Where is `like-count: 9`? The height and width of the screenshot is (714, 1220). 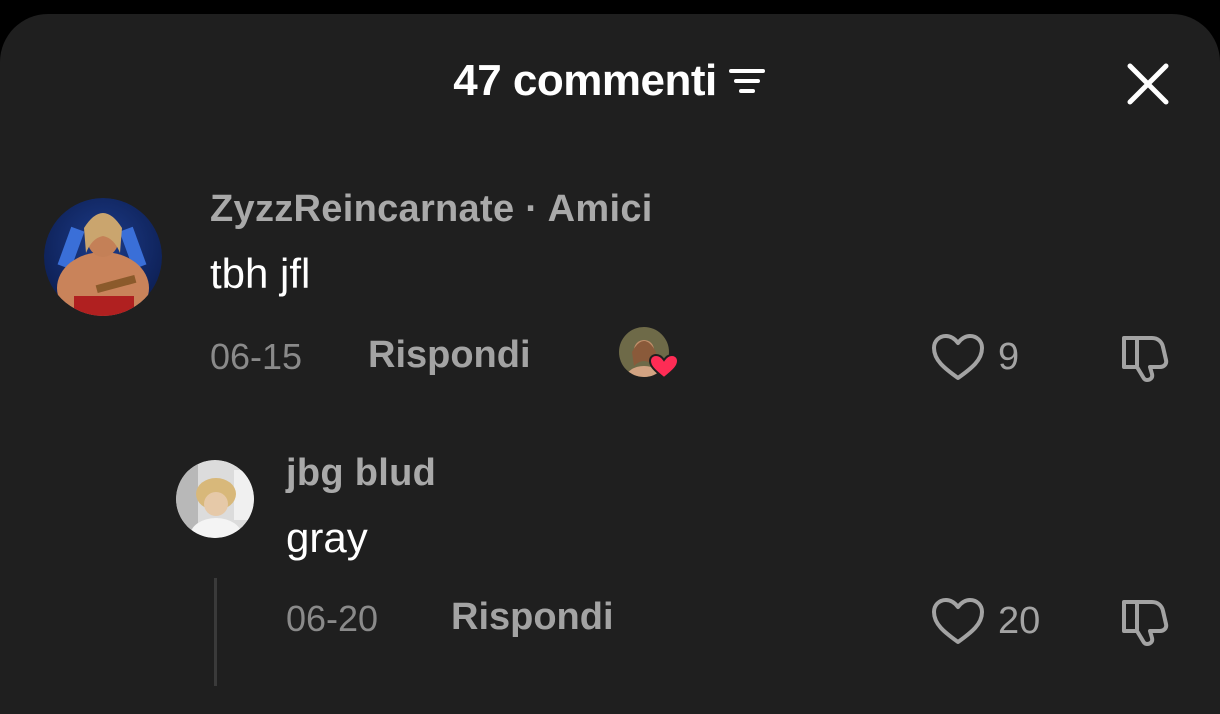
like-count: 9 is located at coordinates (1009, 357).